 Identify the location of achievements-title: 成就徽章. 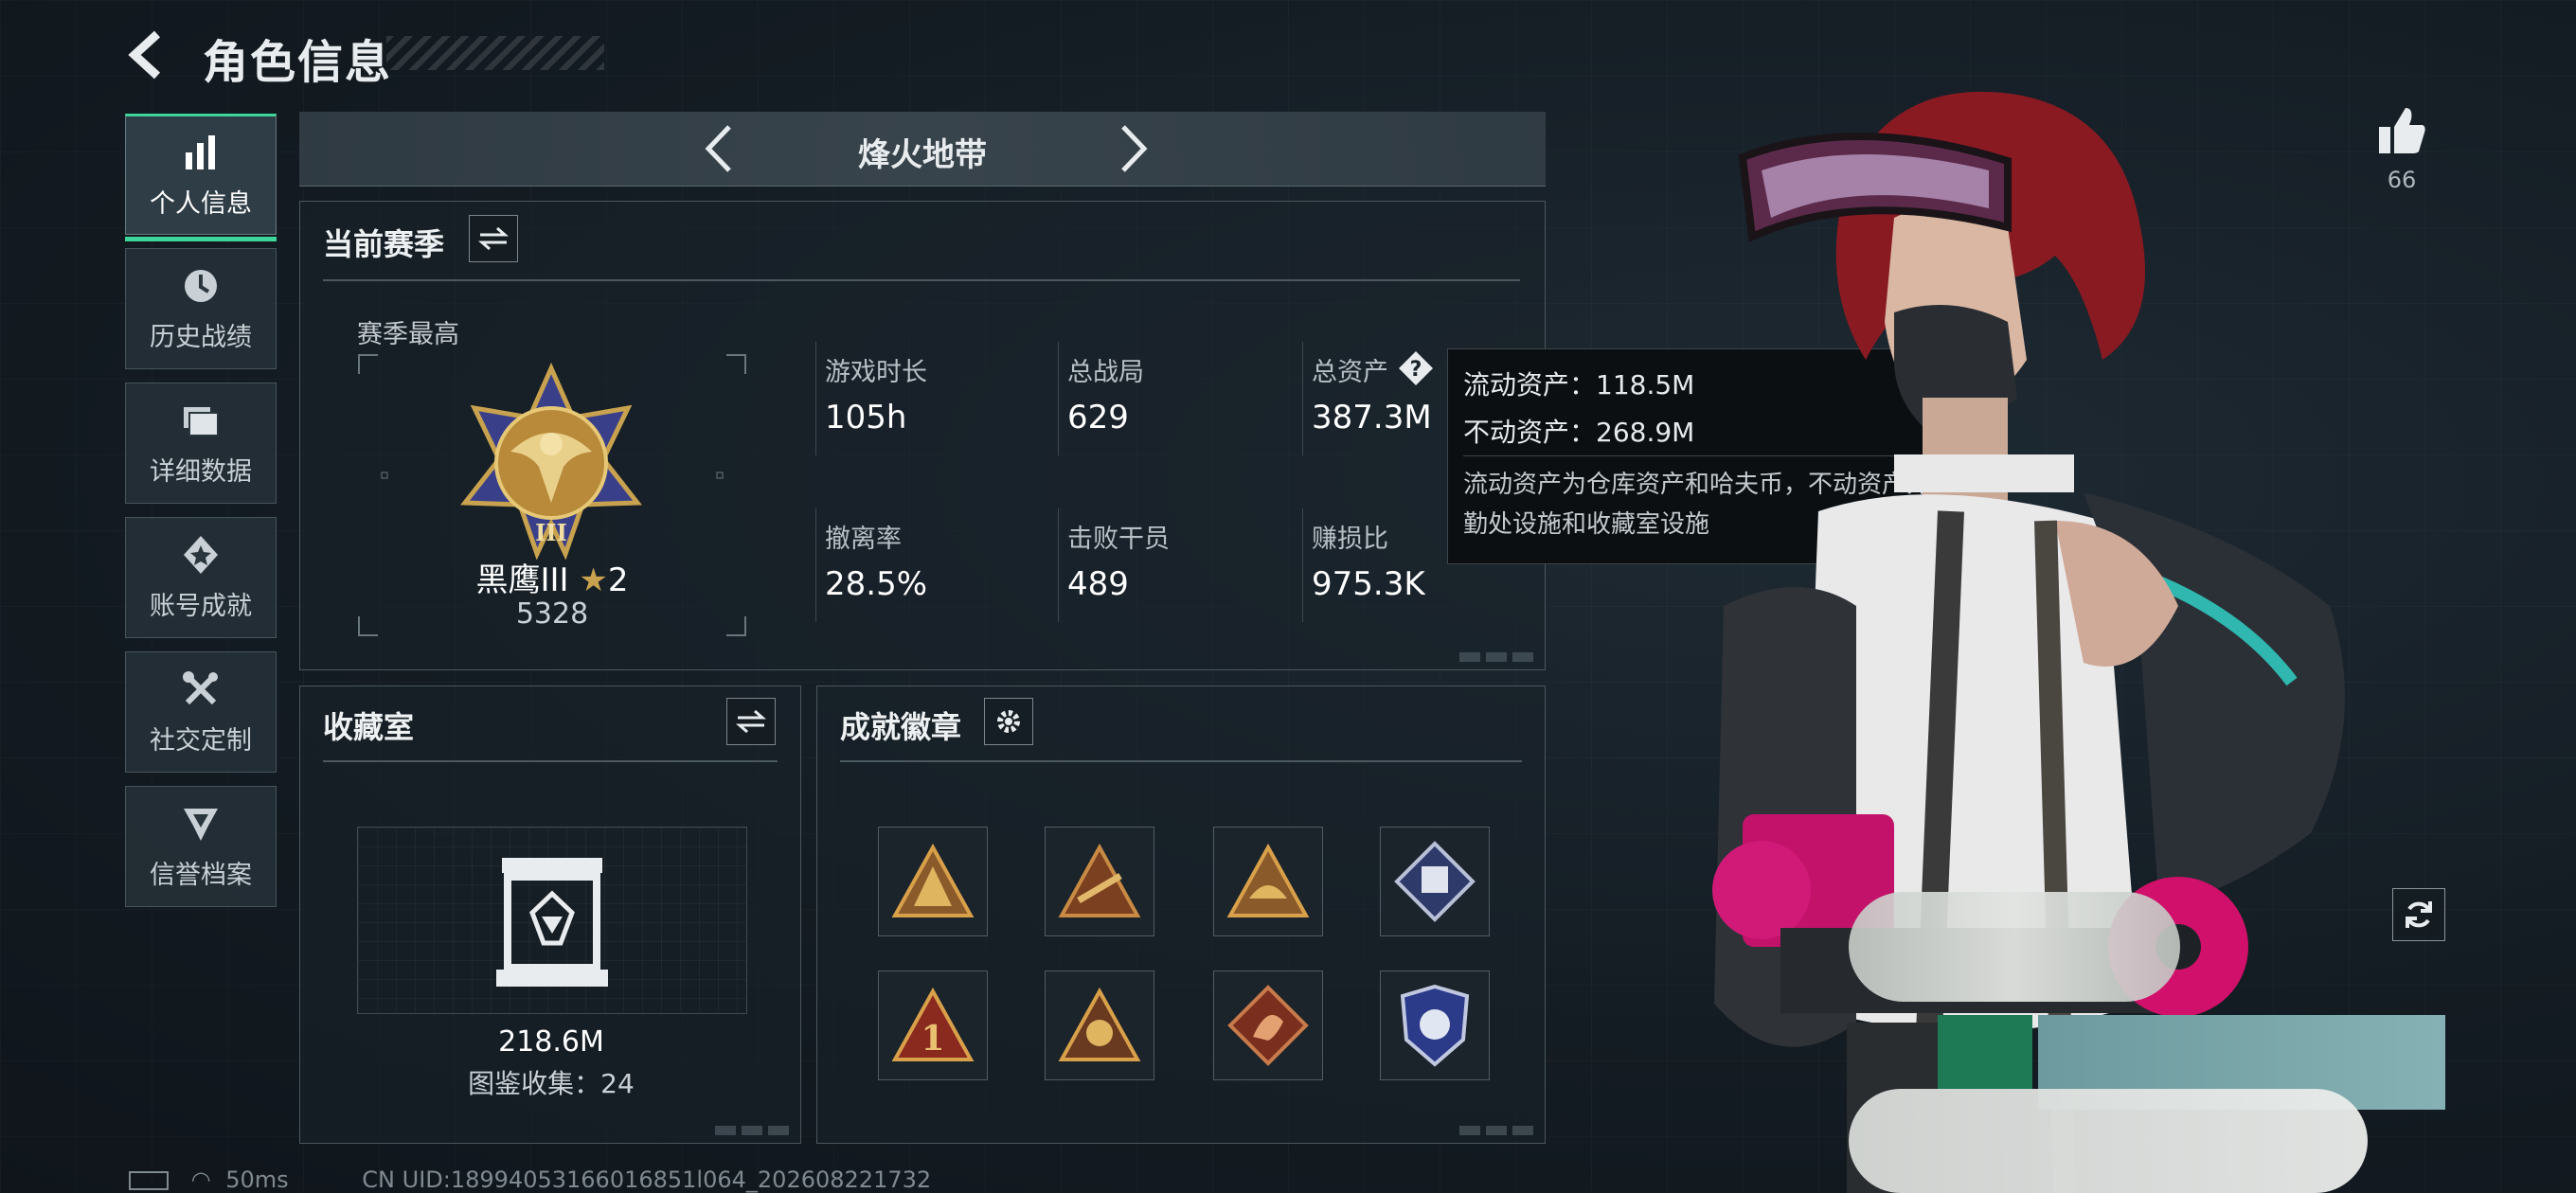
(901, 727).